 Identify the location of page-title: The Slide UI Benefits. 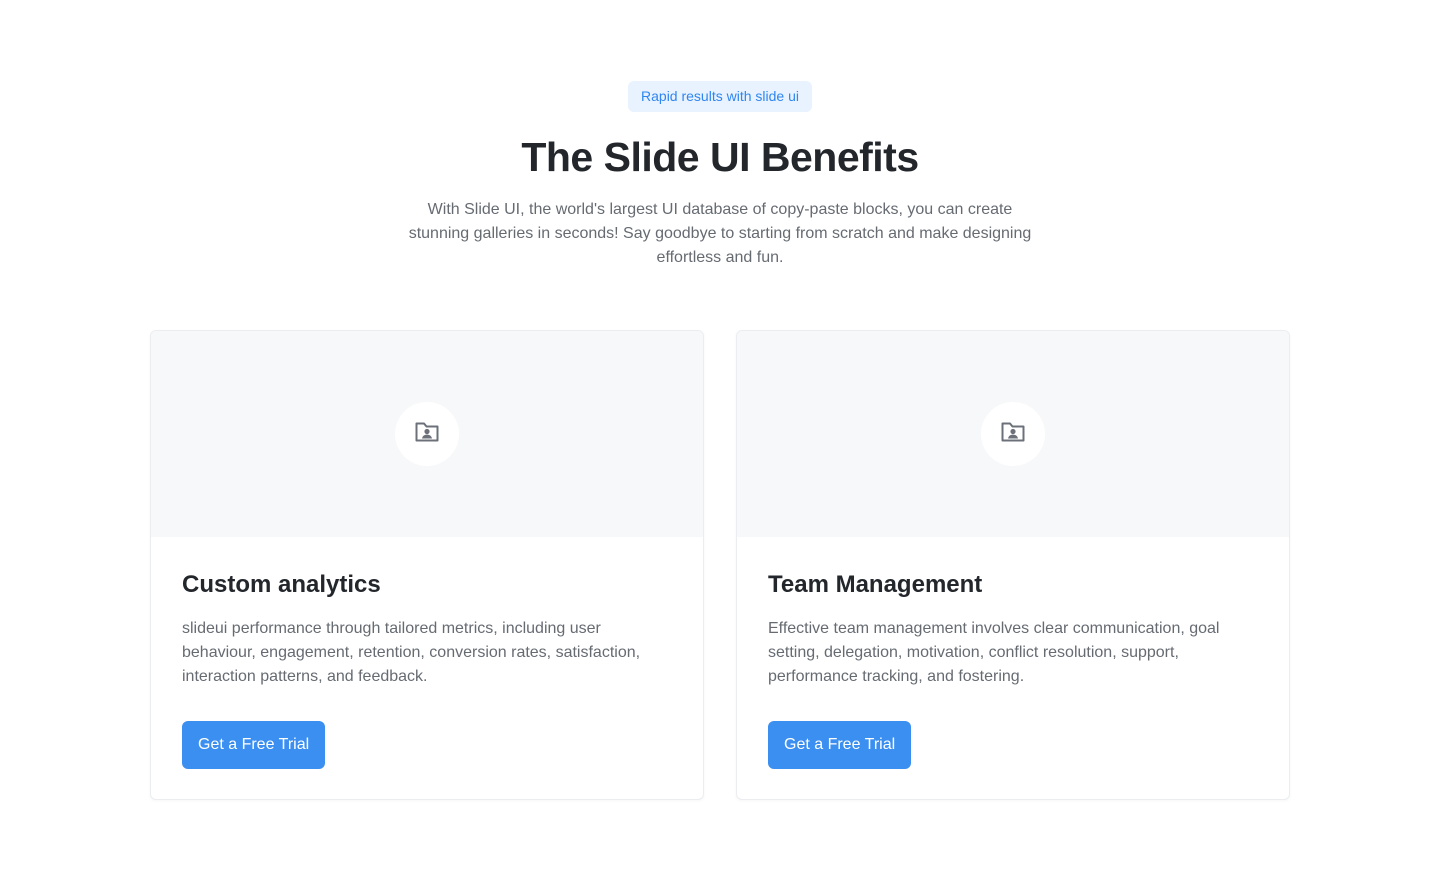
(720, 157).